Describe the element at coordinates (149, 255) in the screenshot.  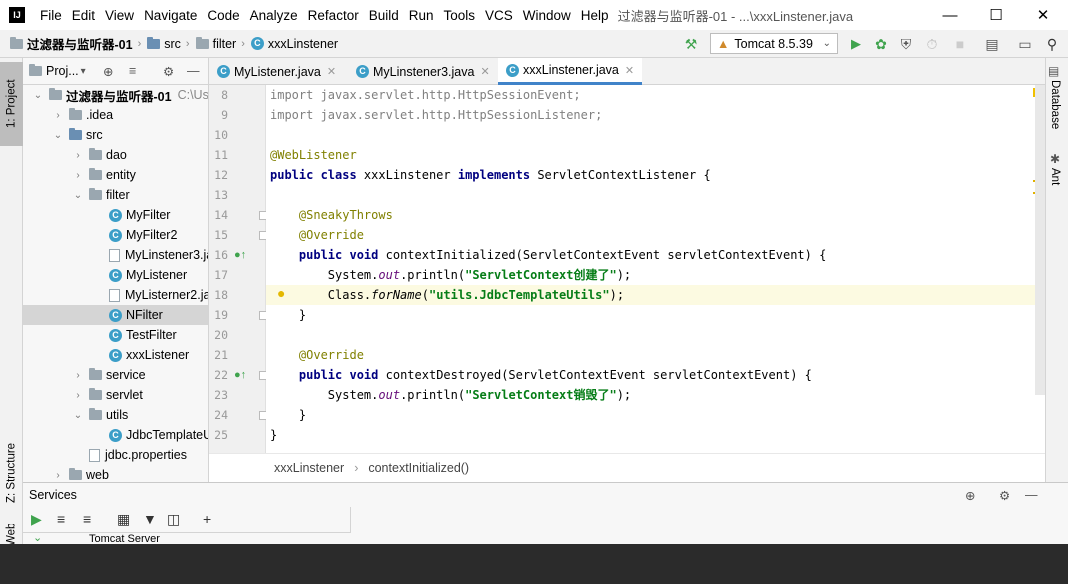
I see `tree-item-mylinstener3-java: MyLinstener3.java` at that location.